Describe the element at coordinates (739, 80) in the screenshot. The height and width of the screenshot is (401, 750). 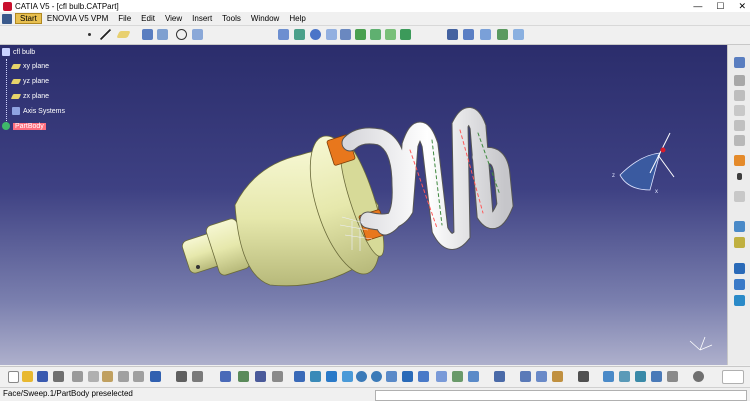
I see `tree-expand-icon` at that location.